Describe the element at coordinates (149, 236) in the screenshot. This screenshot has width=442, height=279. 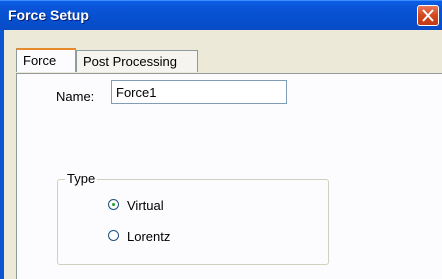
I see `radio-lorentz-label: Lorentz` at that location.